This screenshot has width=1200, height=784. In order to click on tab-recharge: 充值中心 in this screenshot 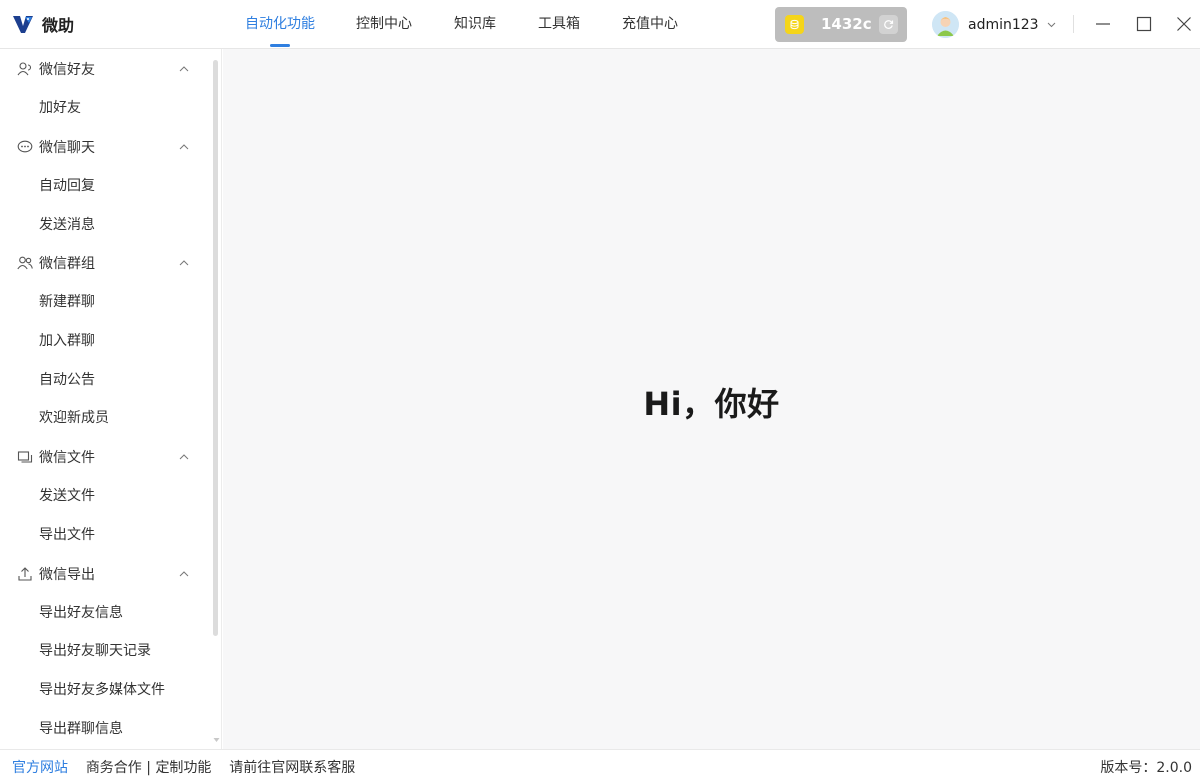, I will do `click(650, 24)`.